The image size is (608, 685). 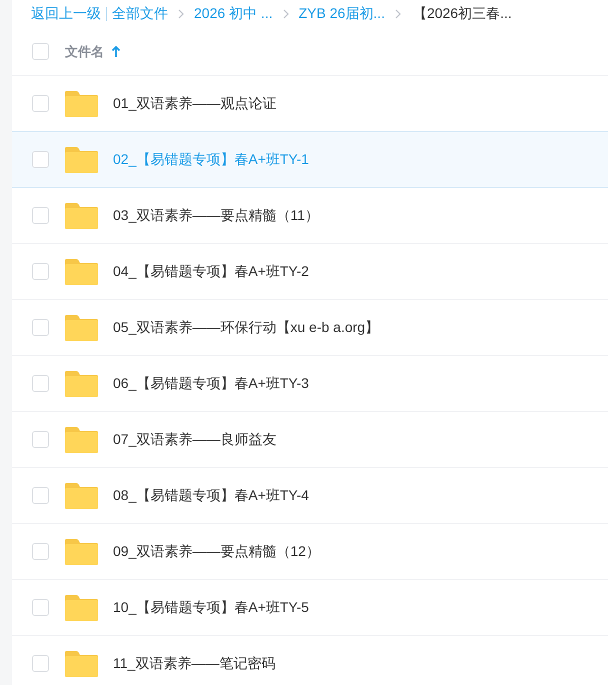 I want to click on folder-name: 08_【易错题专项】春A+班TY-4, so click(x=211, y=495).